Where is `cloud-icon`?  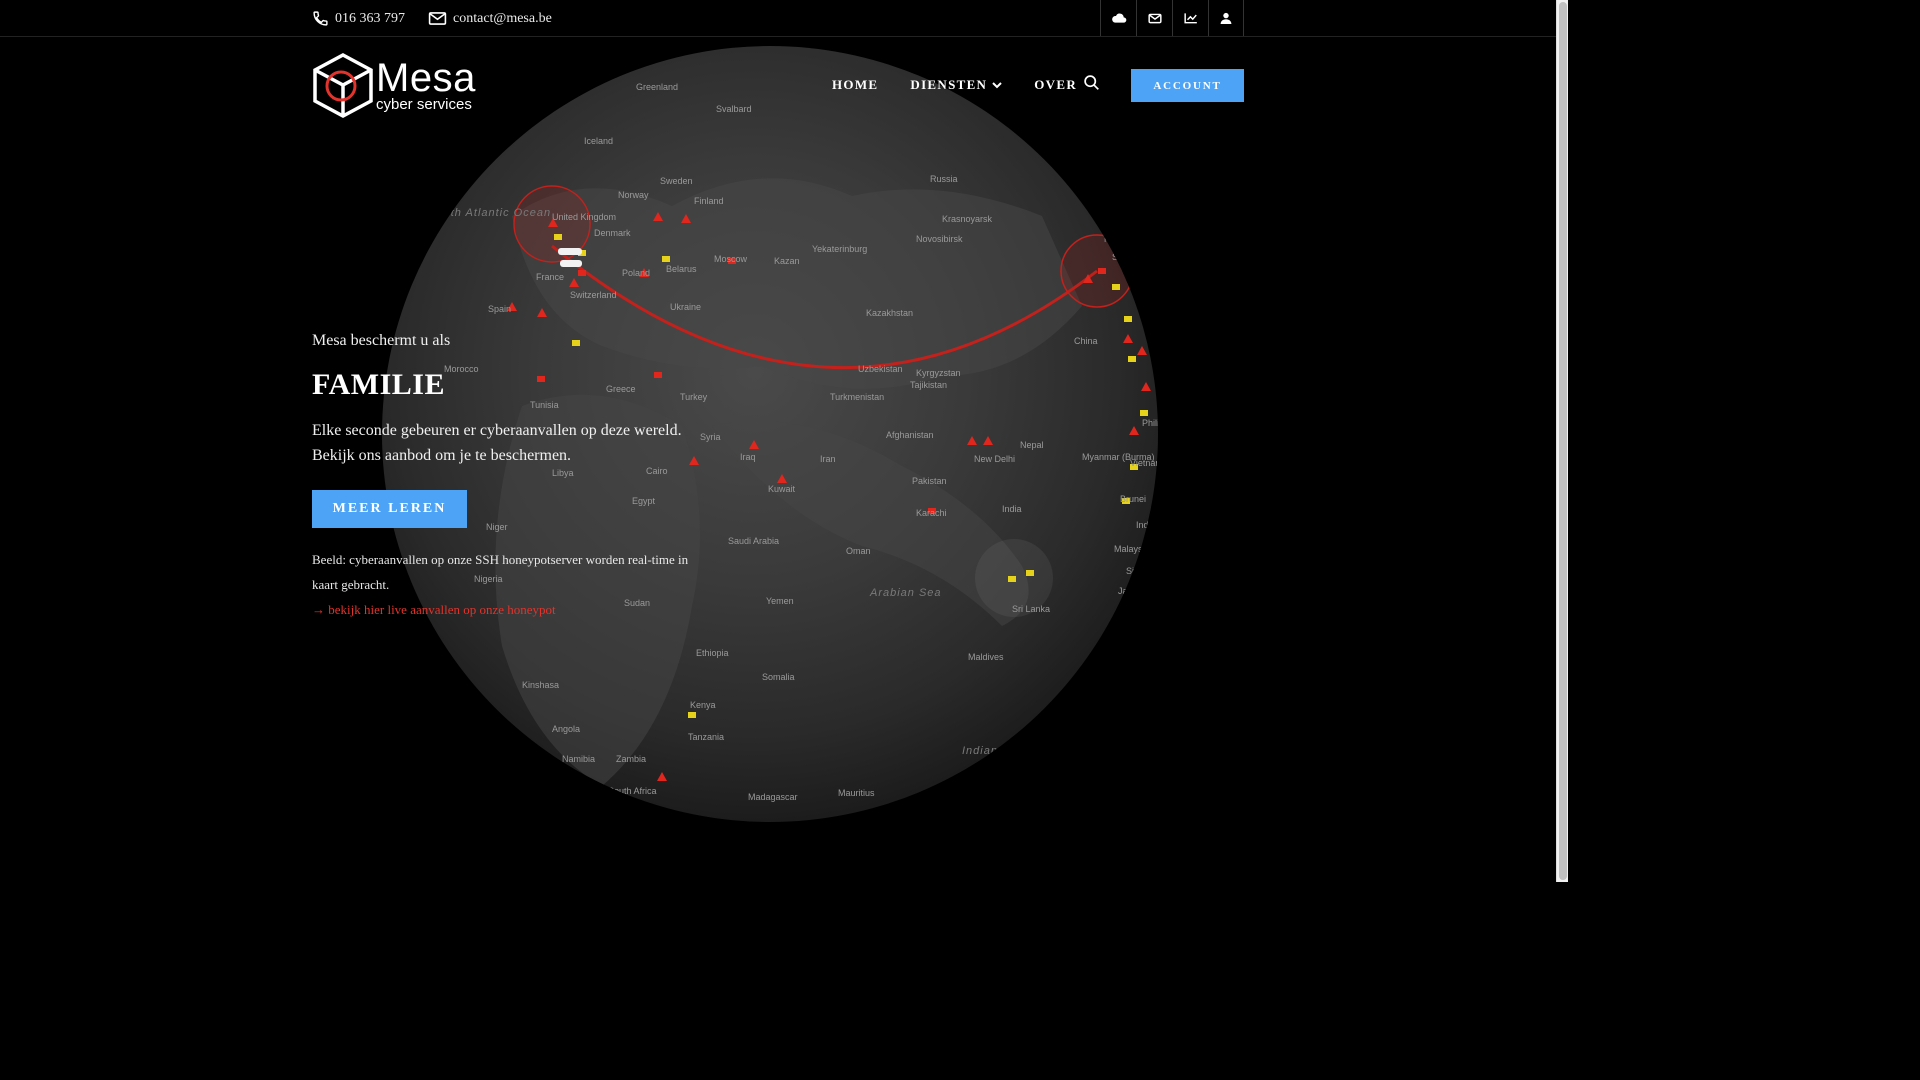 cloud-icon is located at coordinates (1118, 18).